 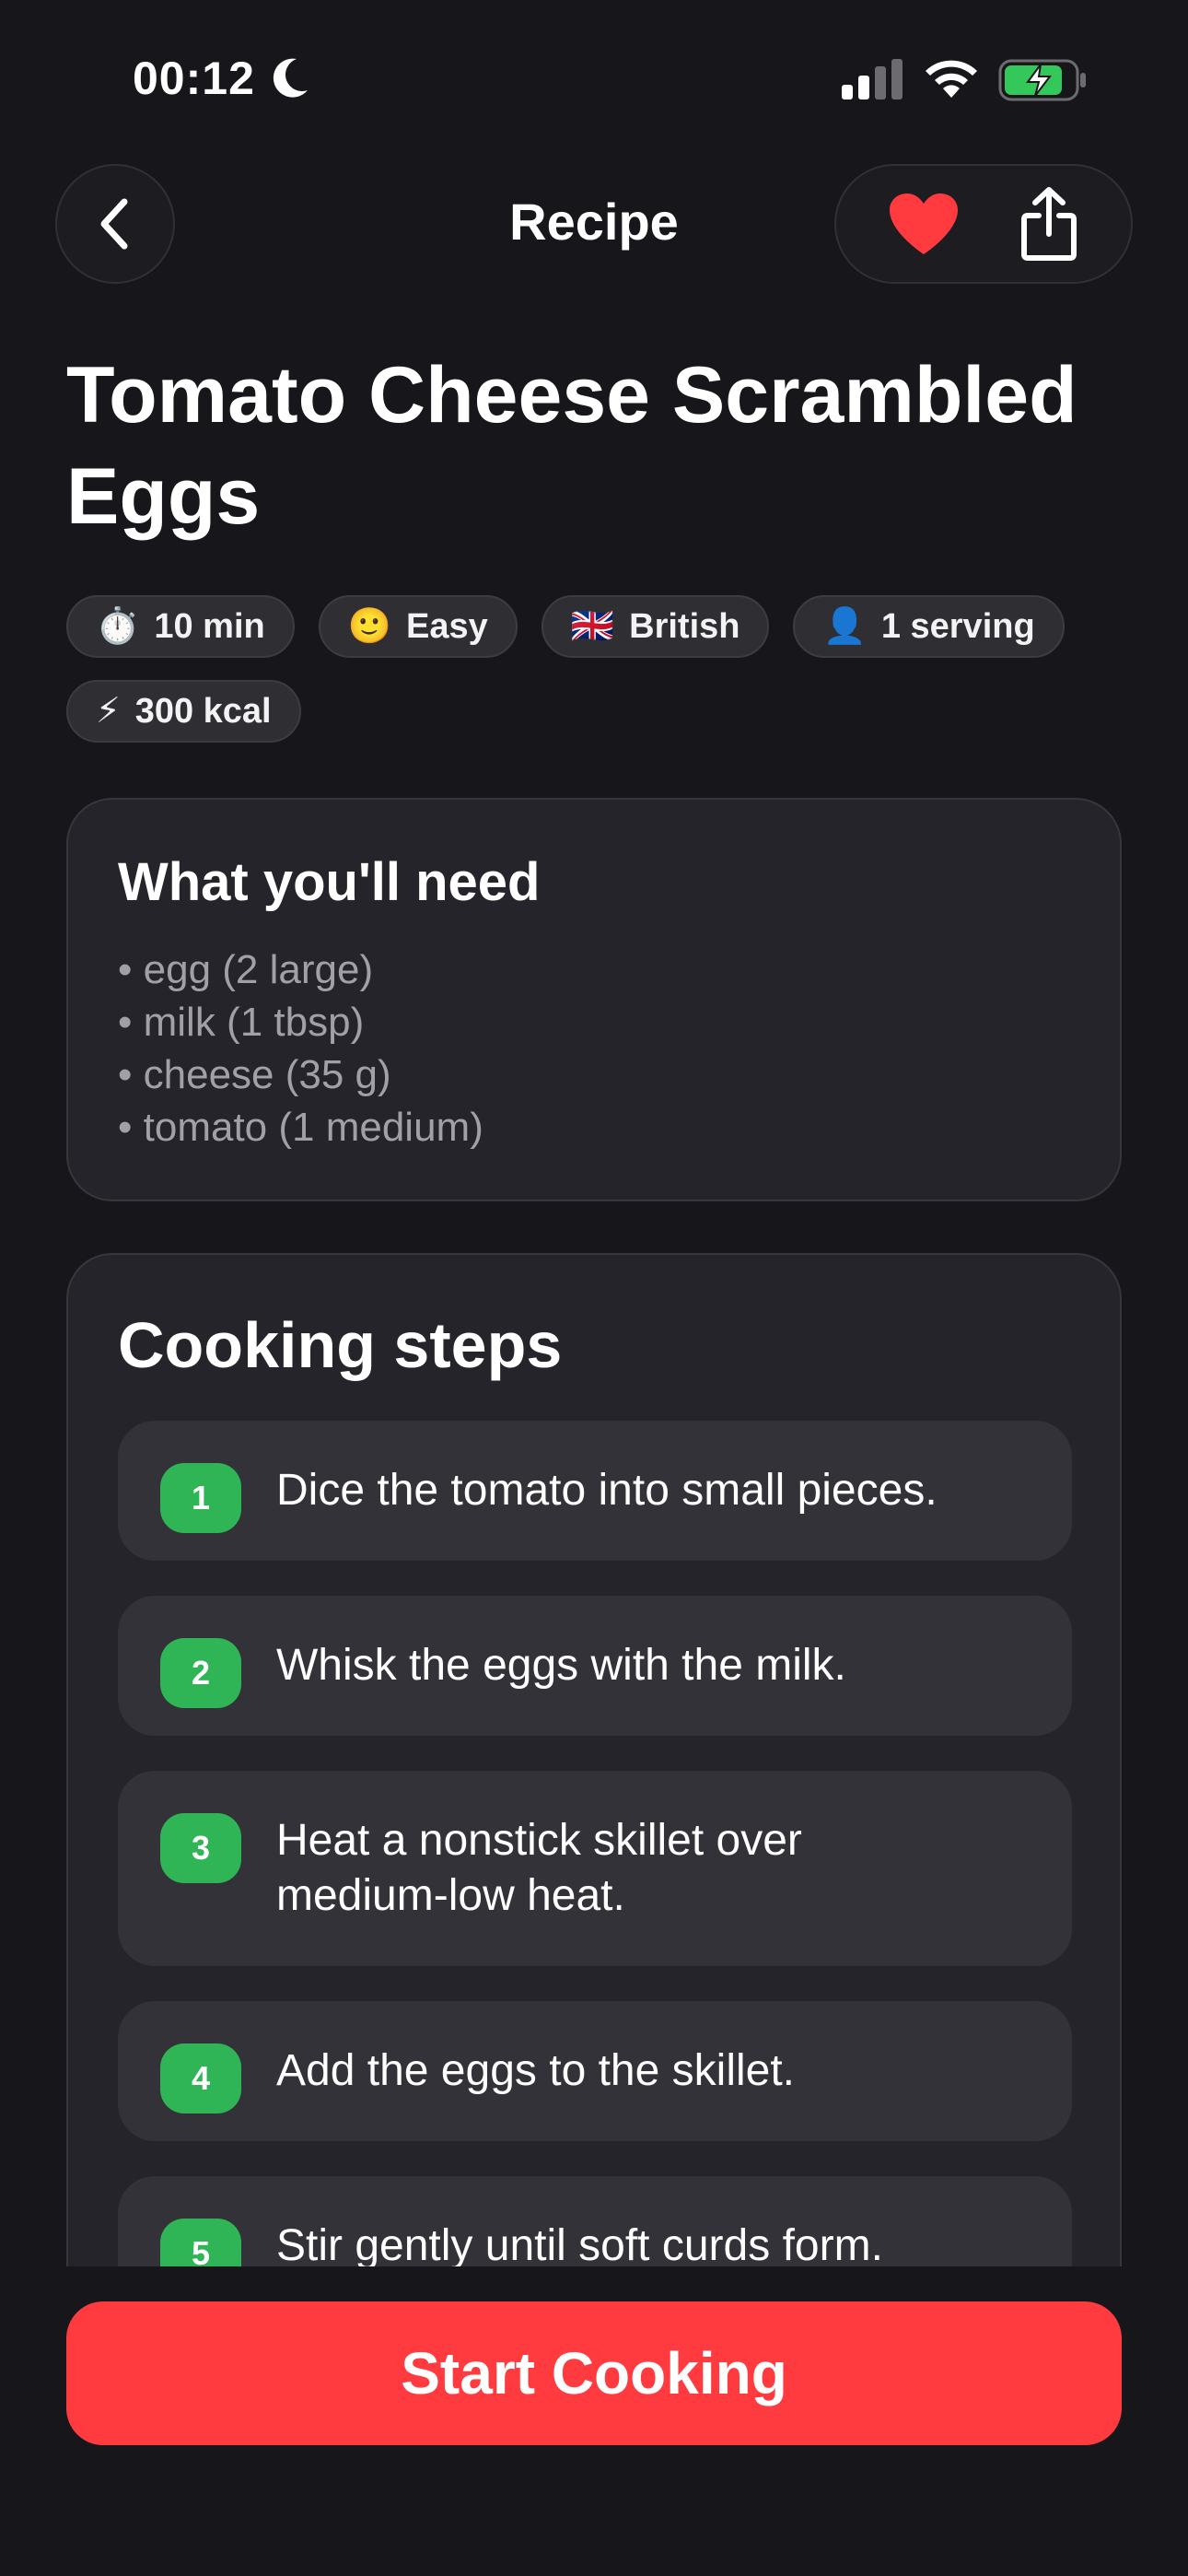 I want to click on signal-icon, so click(x=872, y=79).